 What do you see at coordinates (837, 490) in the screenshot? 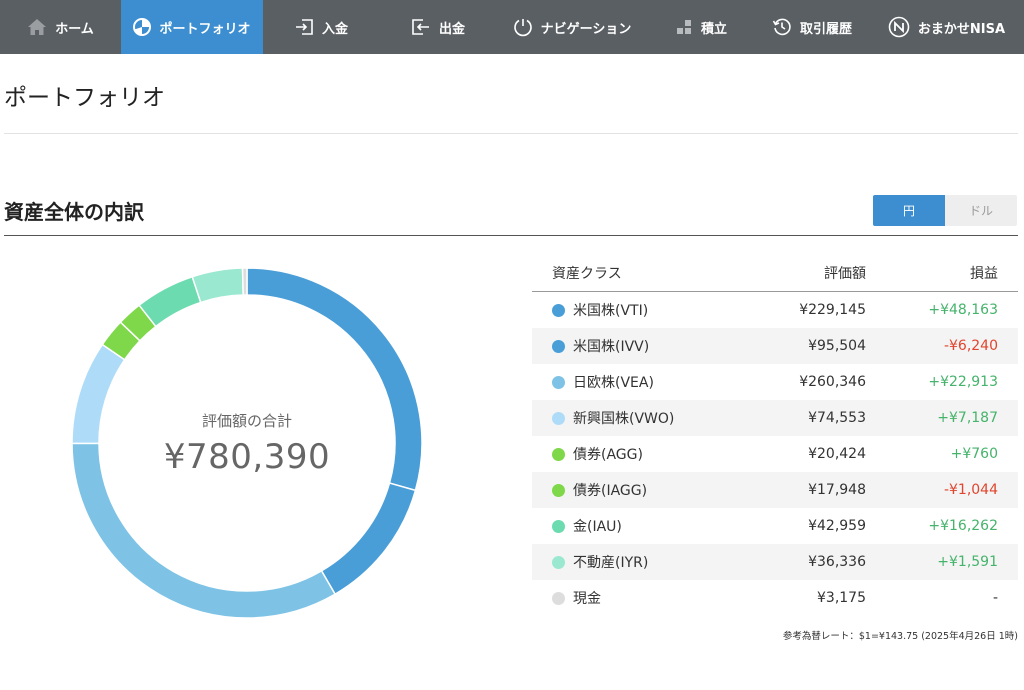
I see `asset-value: ¥17,948` at bounding box center [837, 490].